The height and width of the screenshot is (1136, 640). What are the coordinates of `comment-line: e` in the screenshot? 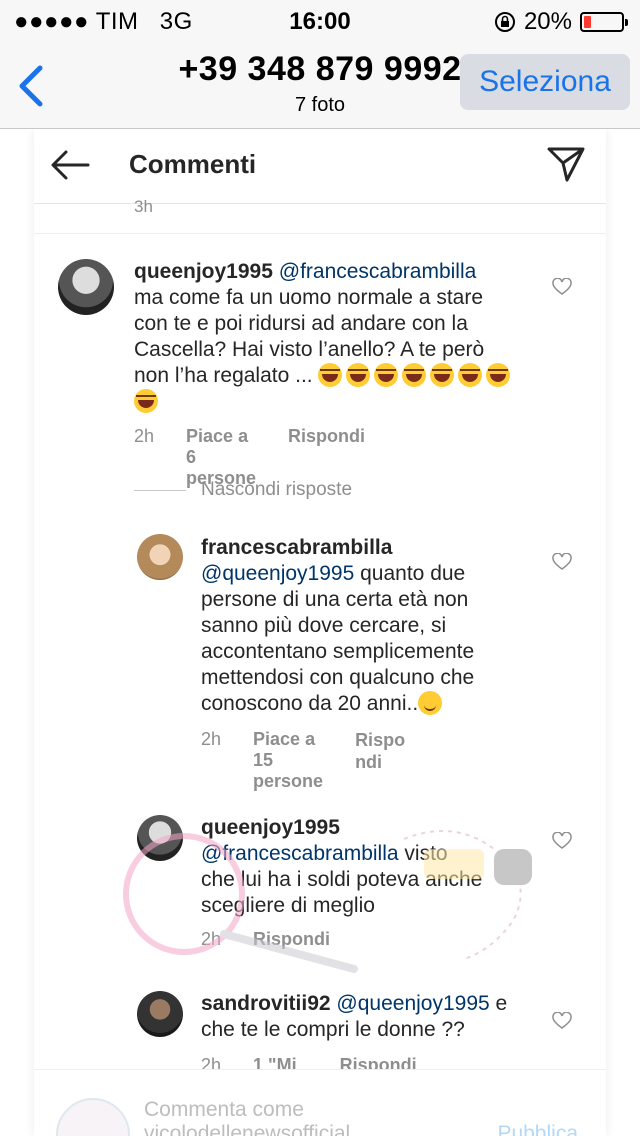 It's located at (501, 1003).